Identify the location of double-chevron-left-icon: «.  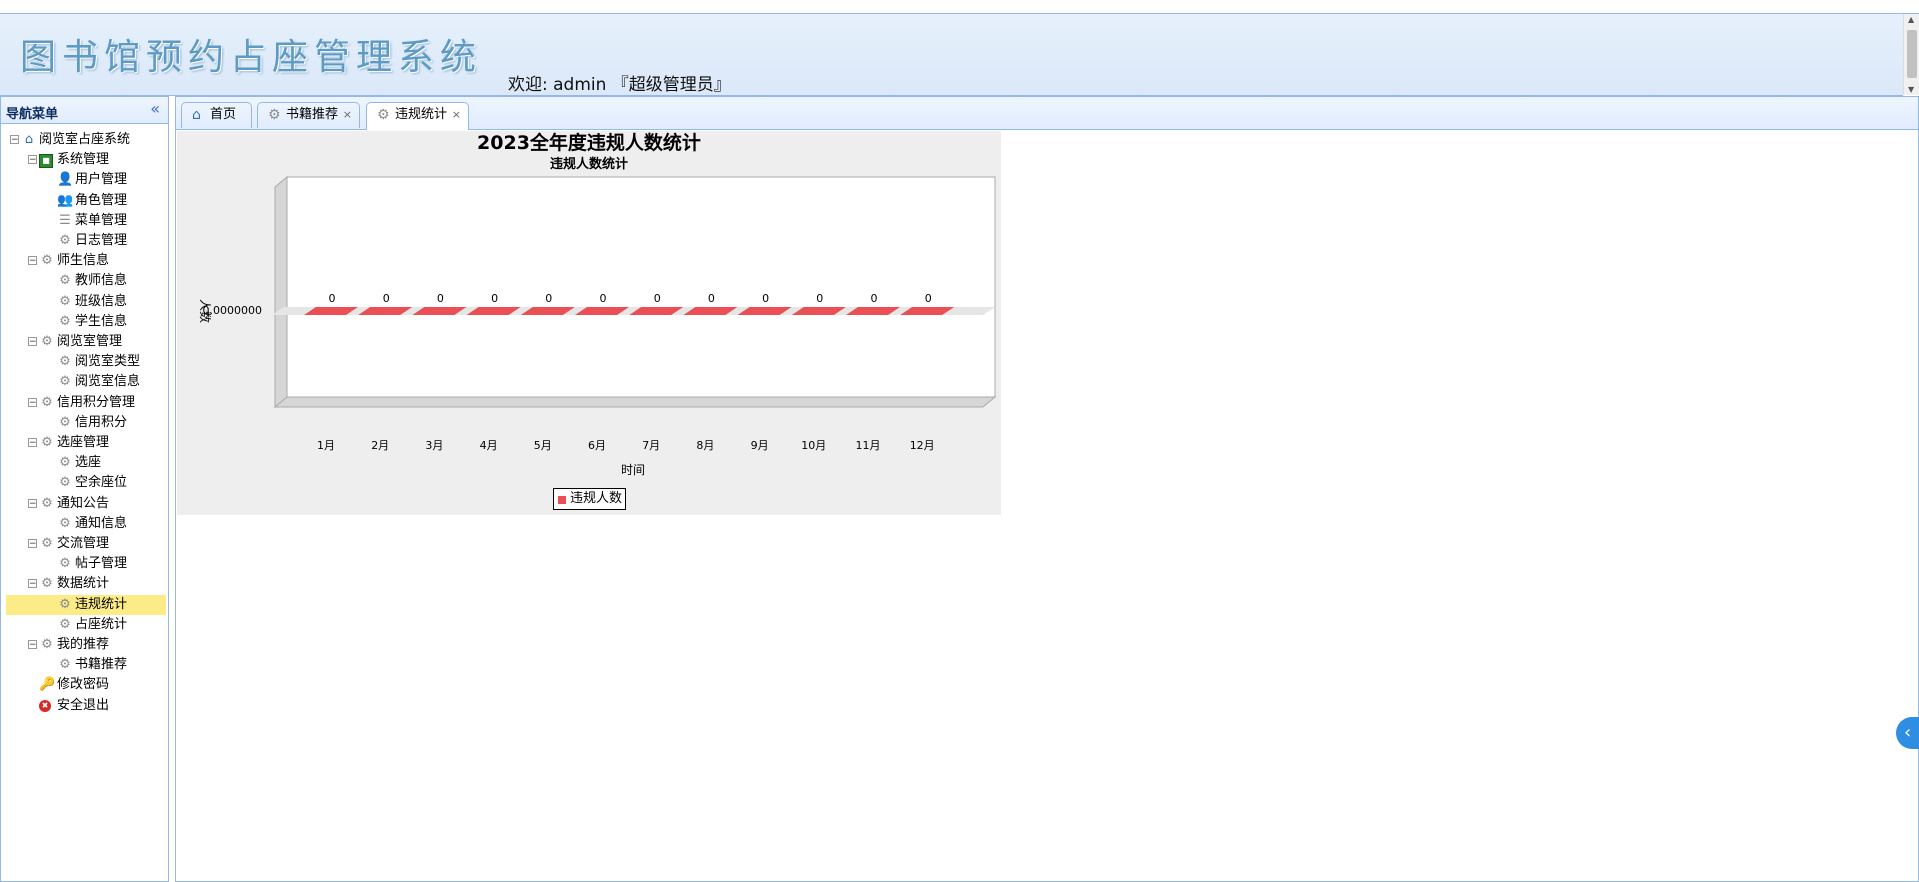
(155, 108).